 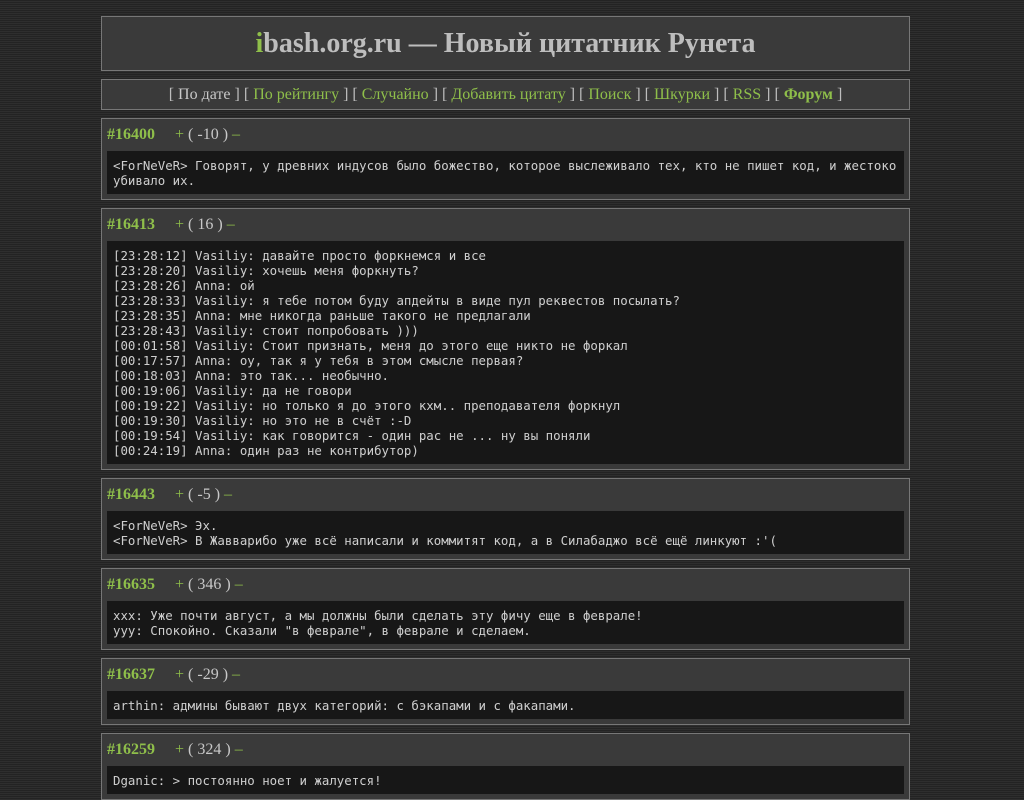 I want to click on quote-id-link: #16635, so click(x=141, y=585).